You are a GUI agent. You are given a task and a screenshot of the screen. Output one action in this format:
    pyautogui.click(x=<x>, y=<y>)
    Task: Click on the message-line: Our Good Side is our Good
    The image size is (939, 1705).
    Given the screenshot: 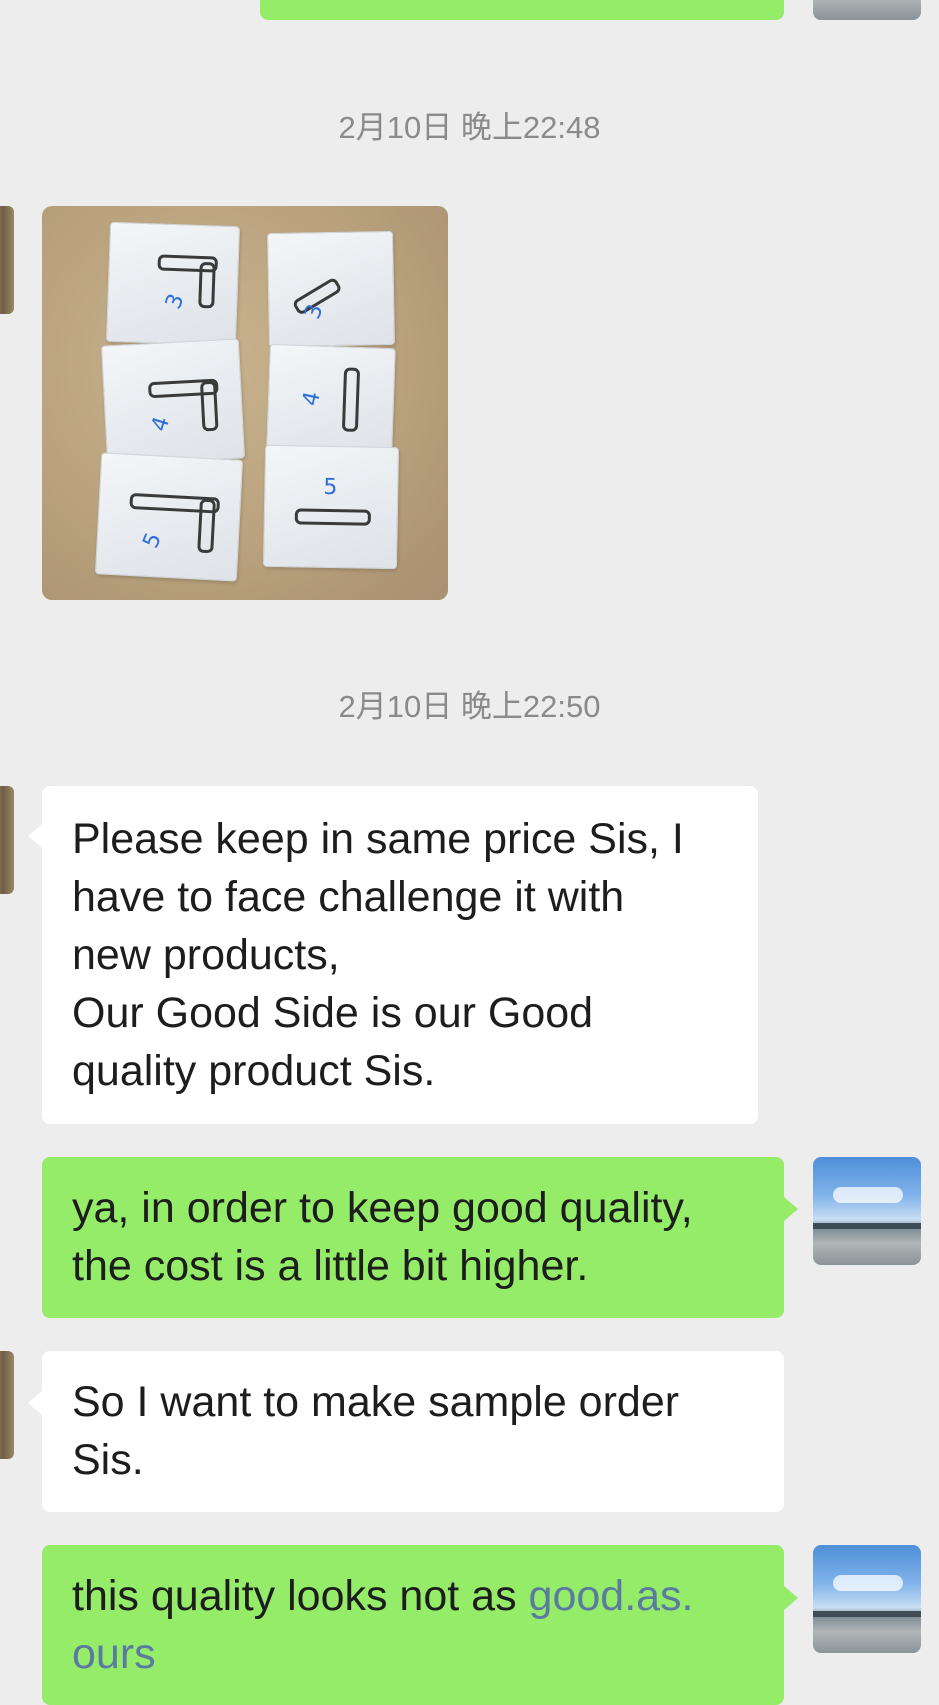 What is the action you would take?
    pyautogui.click(x=333, y=1013)
    